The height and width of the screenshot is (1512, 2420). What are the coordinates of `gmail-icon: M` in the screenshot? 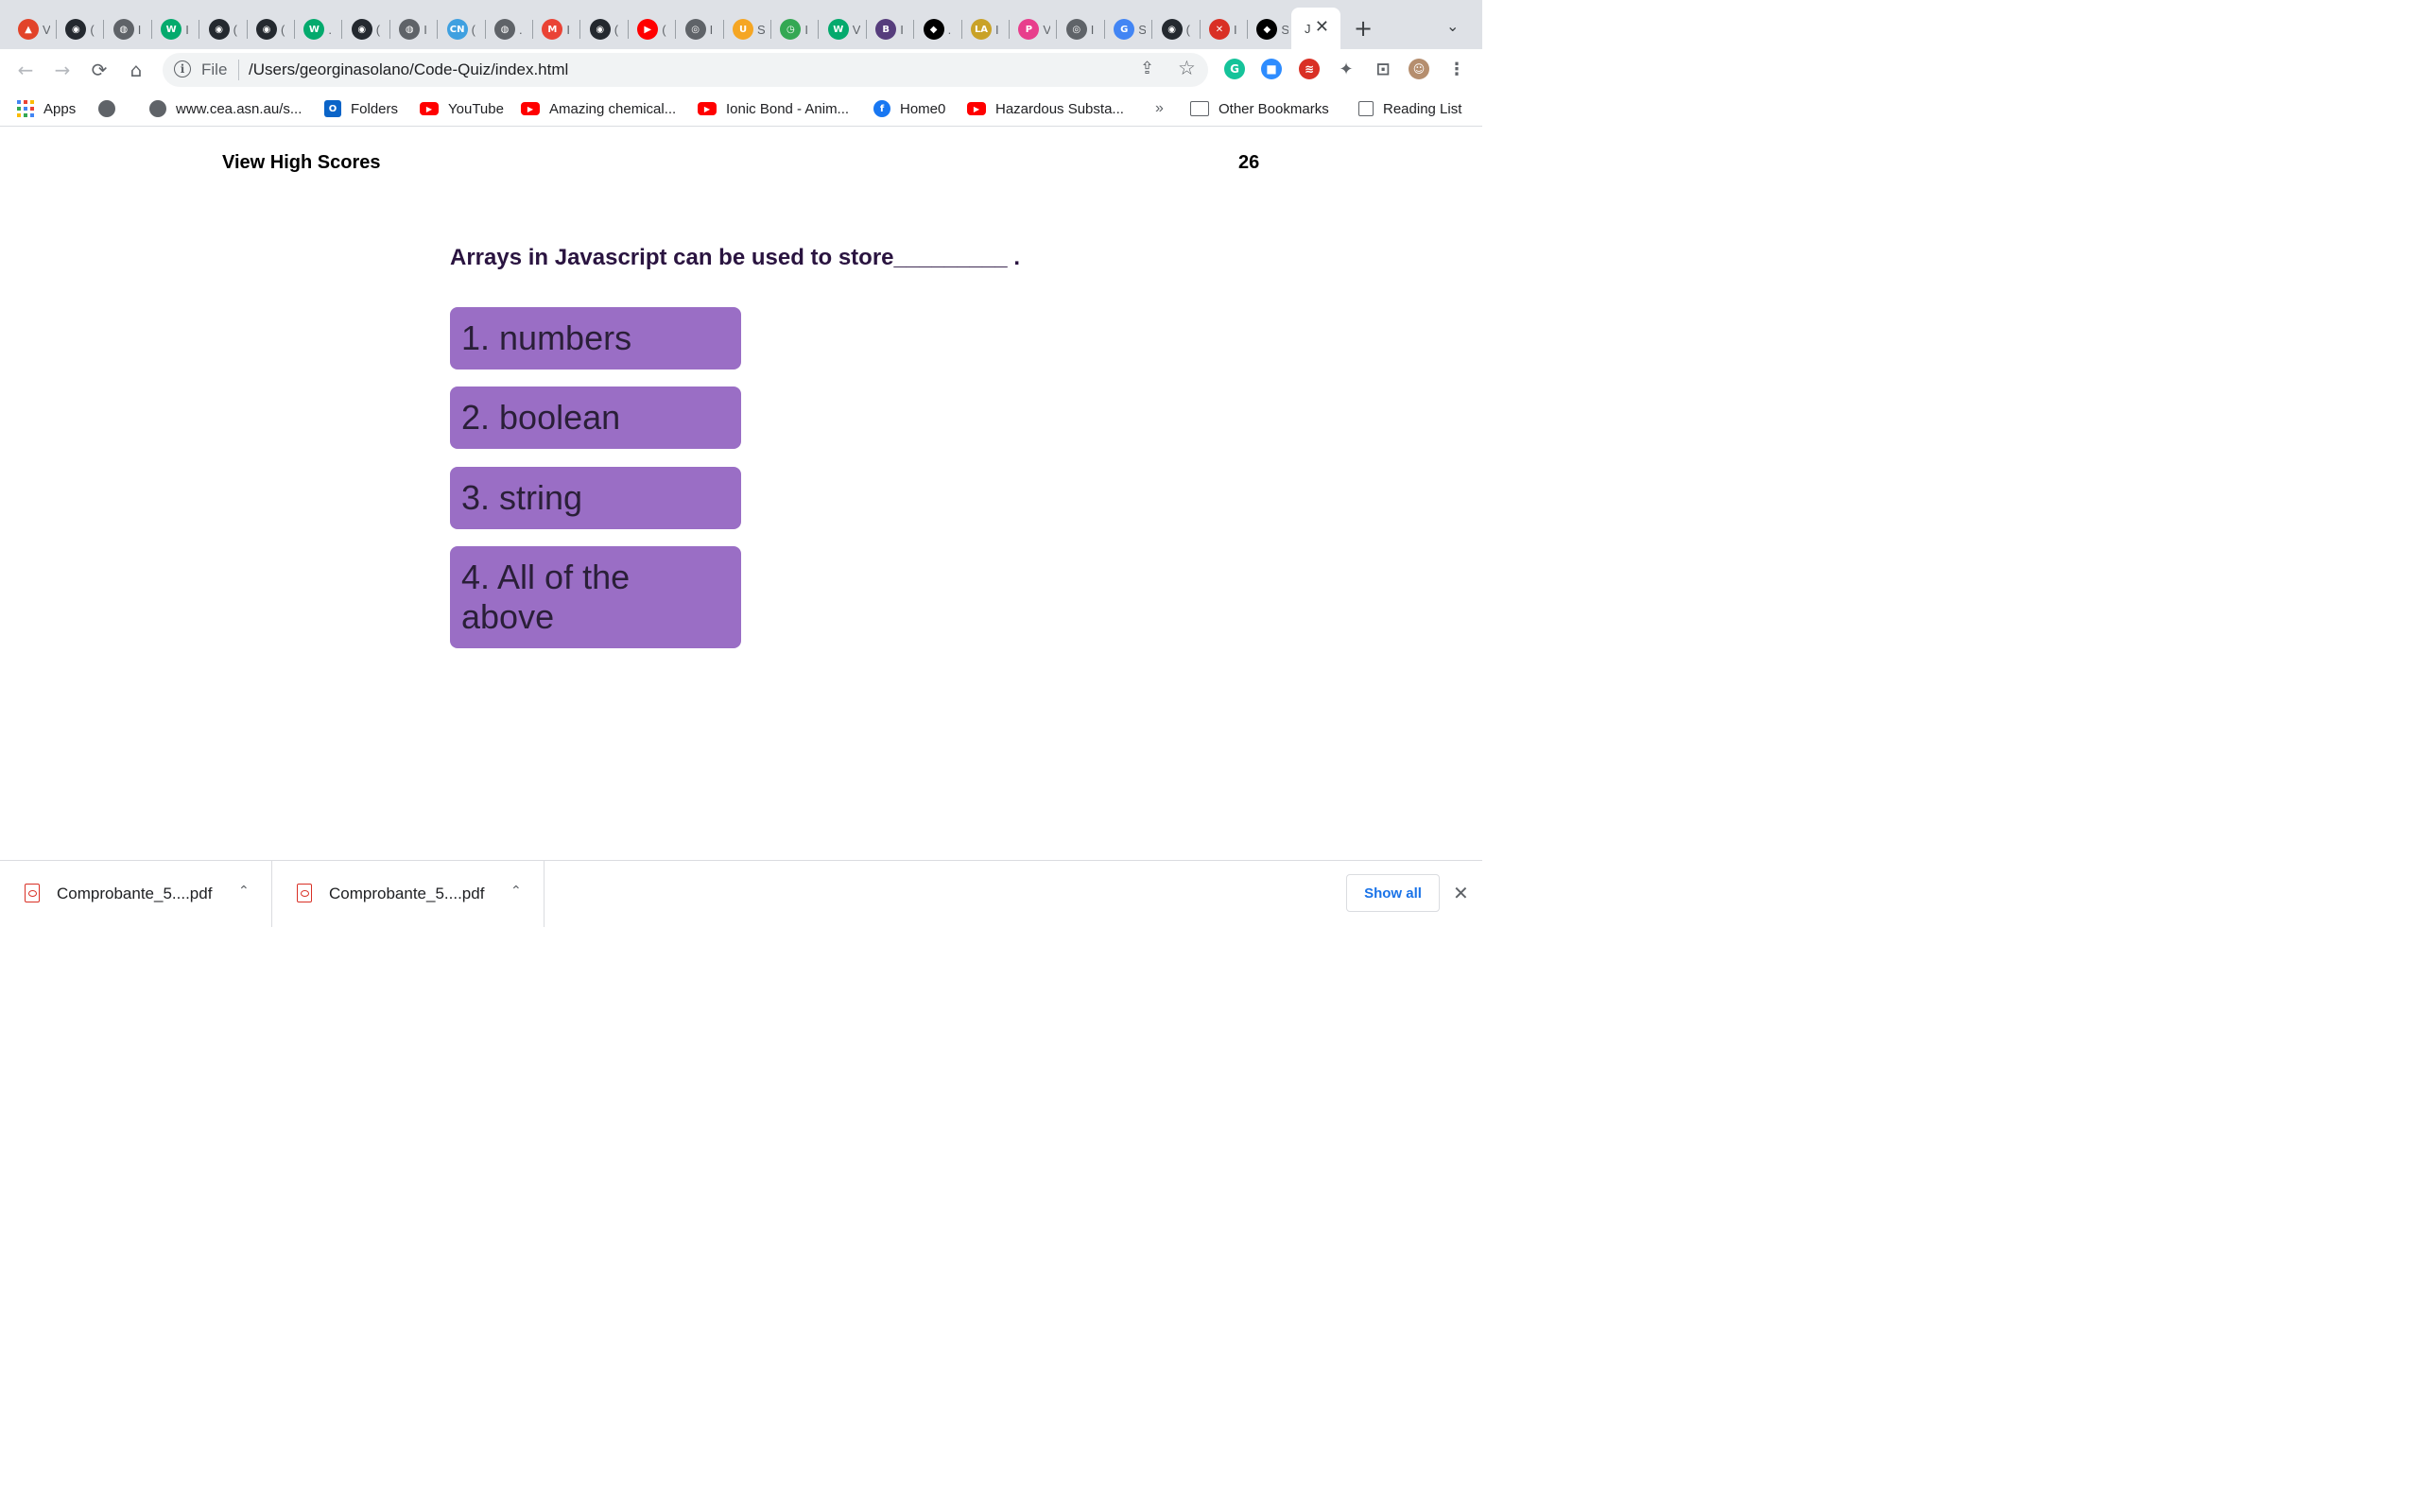 It's located at (552, 29).